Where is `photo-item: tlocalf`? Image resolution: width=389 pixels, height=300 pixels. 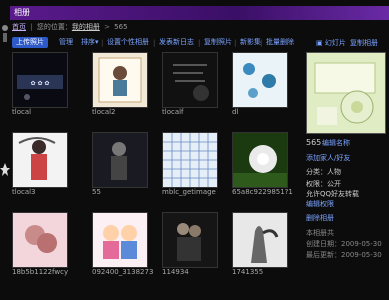 photo-item: tlocalf is located at coordinates (195, 89).